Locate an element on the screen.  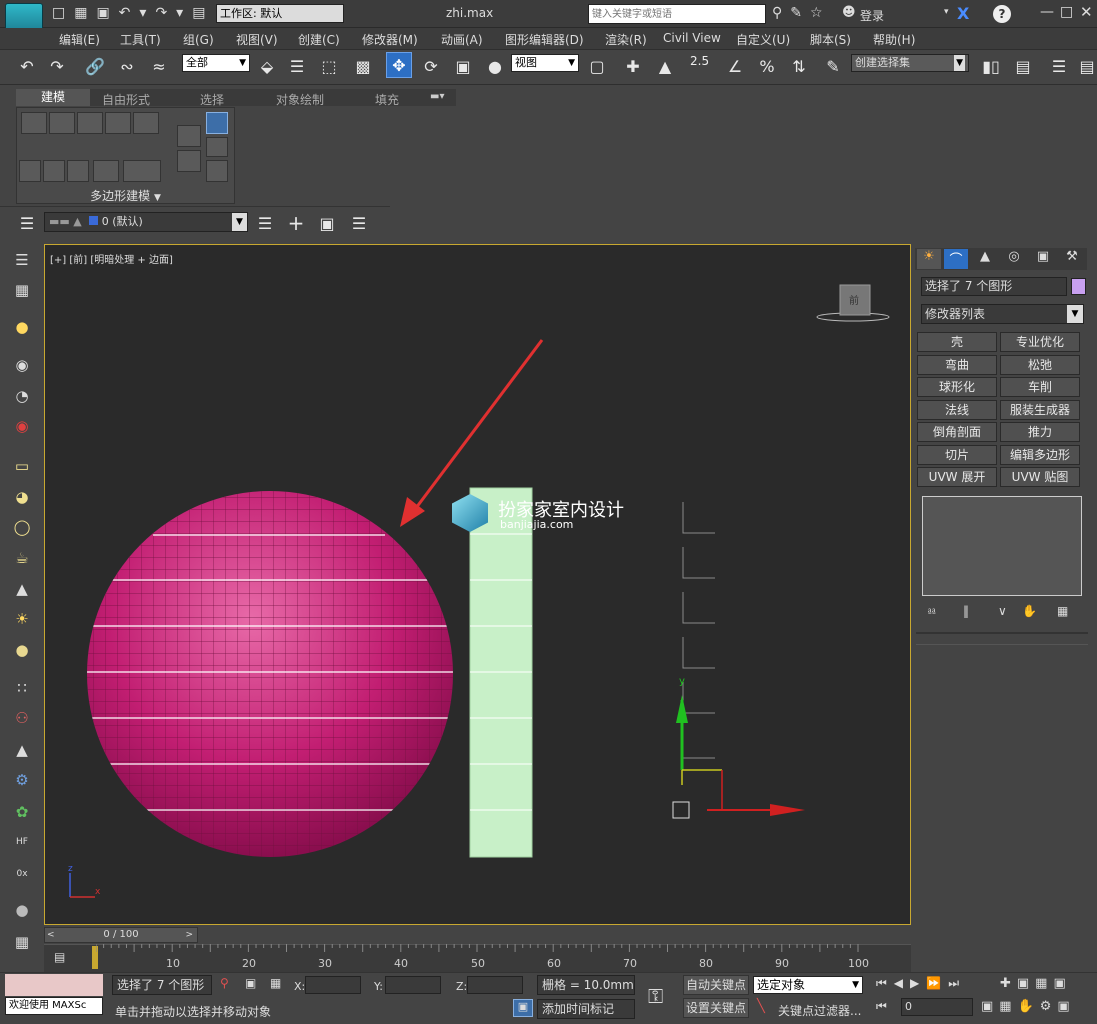
pin-stack-icon: ⎂ is located at coordinates (932, 611).